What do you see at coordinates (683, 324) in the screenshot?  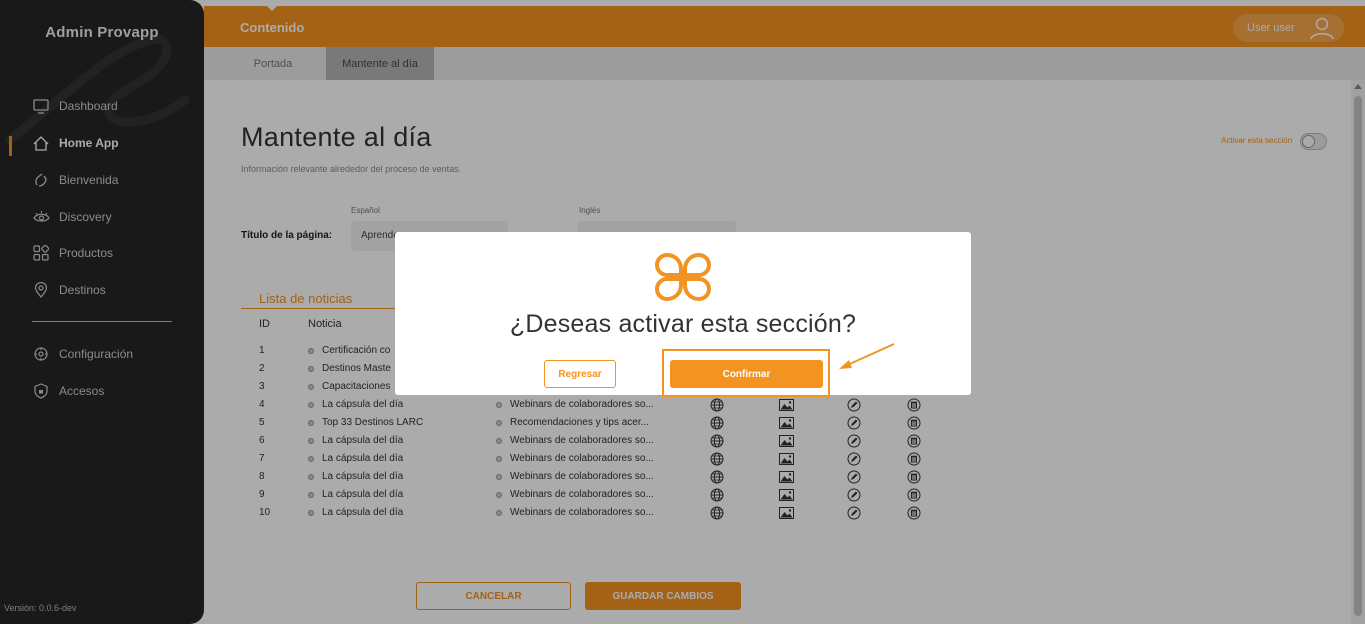 I see `dialog-question: ¿Deseas activar esta sección?` at bounding box center [683, 324].